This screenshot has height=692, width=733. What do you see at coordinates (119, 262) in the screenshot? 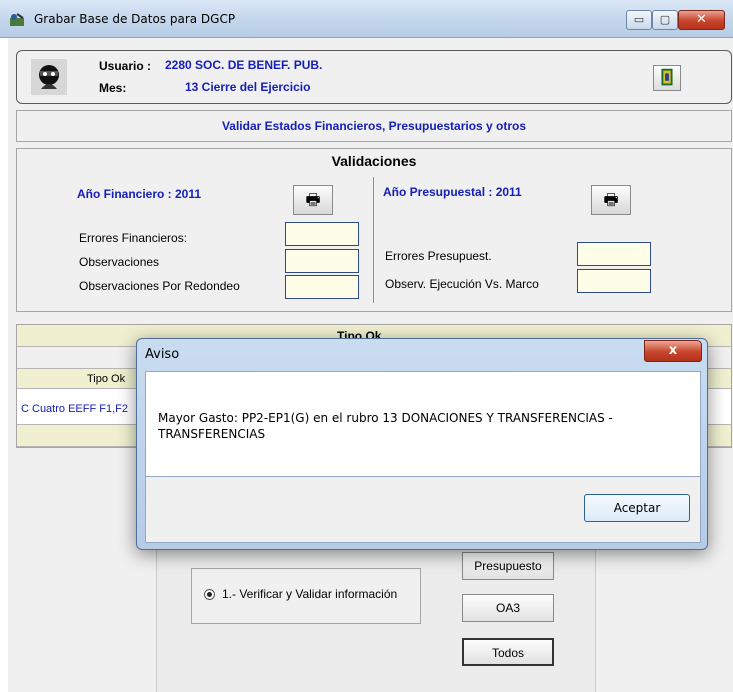
I see `observaciones-label: Observaciones` at bounding box center [119, 262].